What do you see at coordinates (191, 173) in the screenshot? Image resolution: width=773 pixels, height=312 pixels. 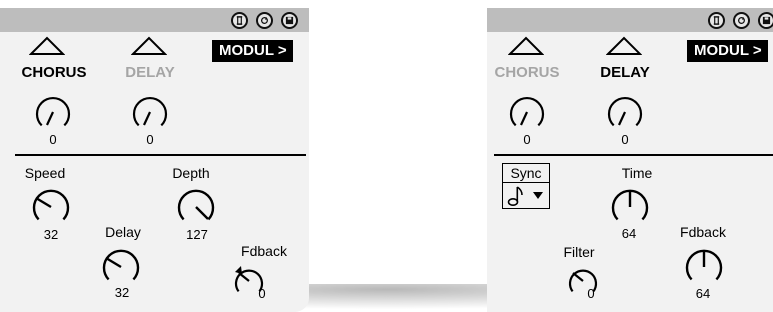 I see `param-label-depth: Depth` at bounding box center [191, 173].